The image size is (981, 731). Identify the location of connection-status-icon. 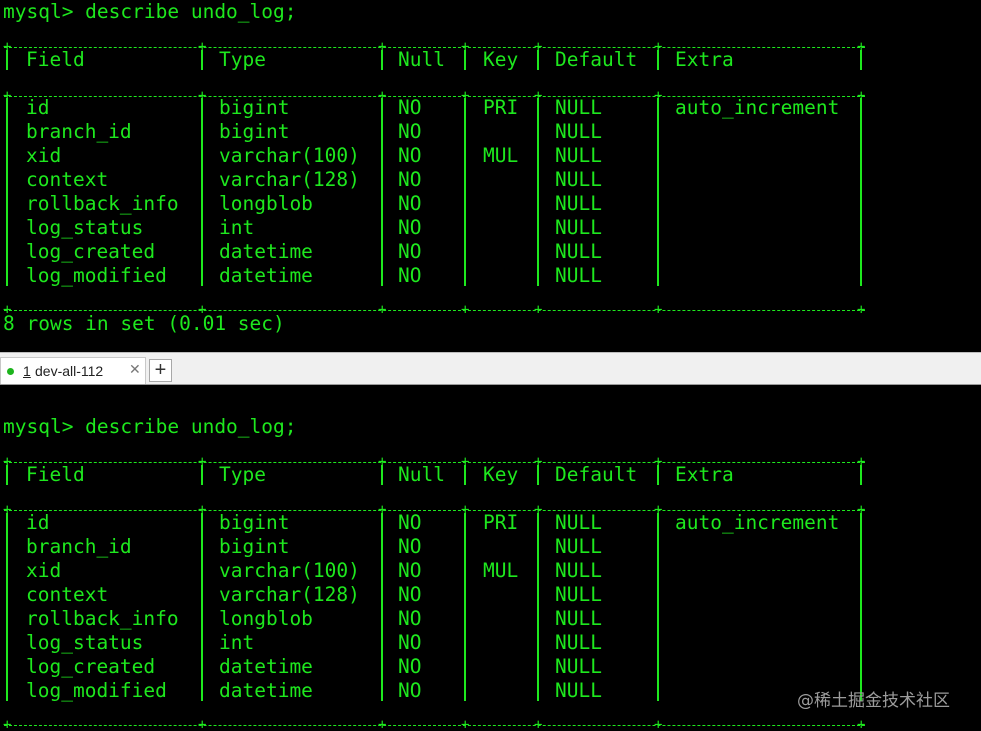
(10, 371).